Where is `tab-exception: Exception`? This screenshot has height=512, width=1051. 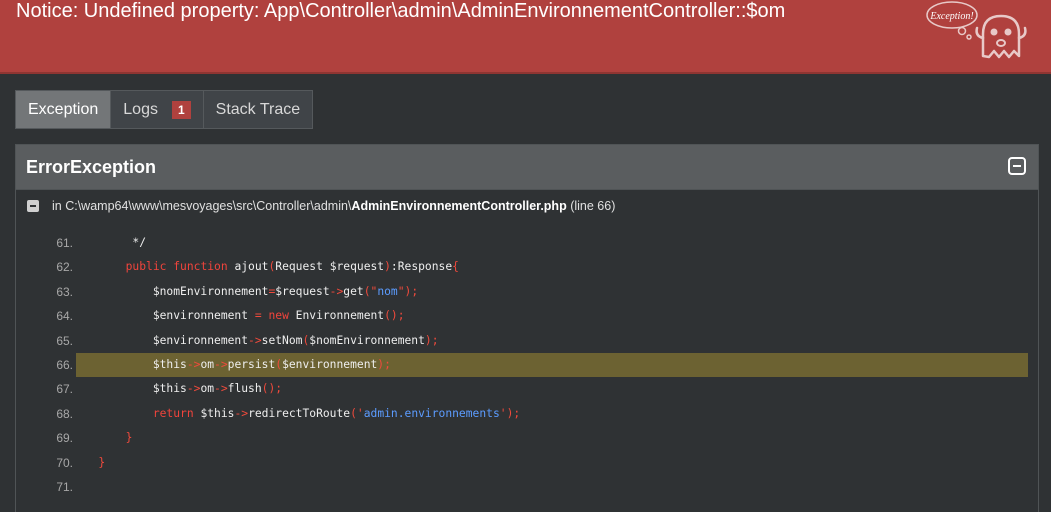 tab-exception: Exception is located at coordinates (63, 109).